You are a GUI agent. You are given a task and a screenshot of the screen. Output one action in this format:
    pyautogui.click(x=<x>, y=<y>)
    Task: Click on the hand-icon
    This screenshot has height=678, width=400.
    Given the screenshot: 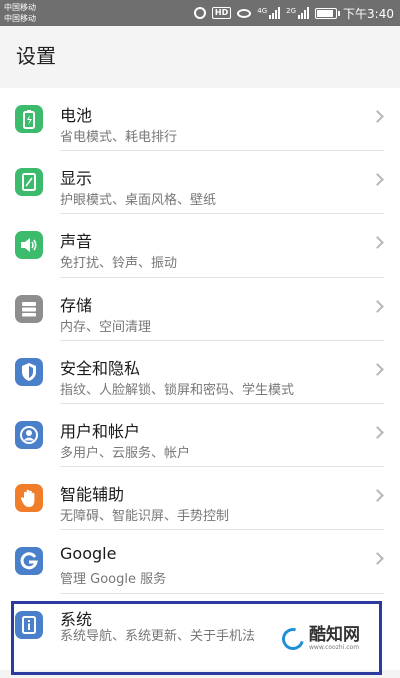 What is the action you would take?
    pyautogui.click(x=29, y=498)
    